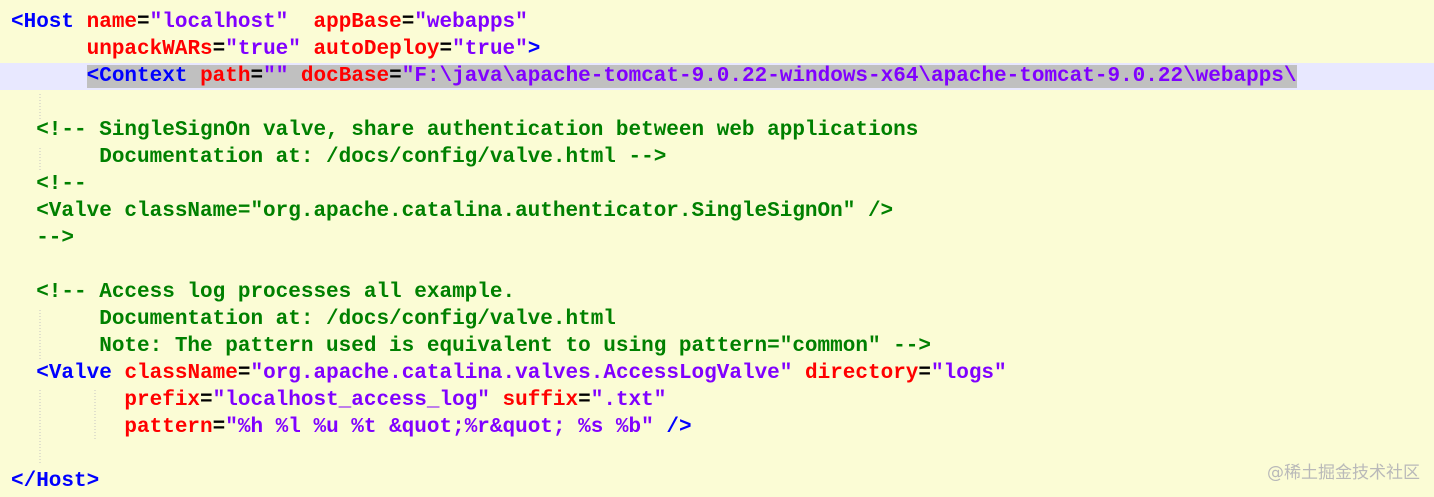 The image size is (1434, 497). I want to click on code-text: unpackWARs="true" autoDeploy="true">, so click(276, 49).